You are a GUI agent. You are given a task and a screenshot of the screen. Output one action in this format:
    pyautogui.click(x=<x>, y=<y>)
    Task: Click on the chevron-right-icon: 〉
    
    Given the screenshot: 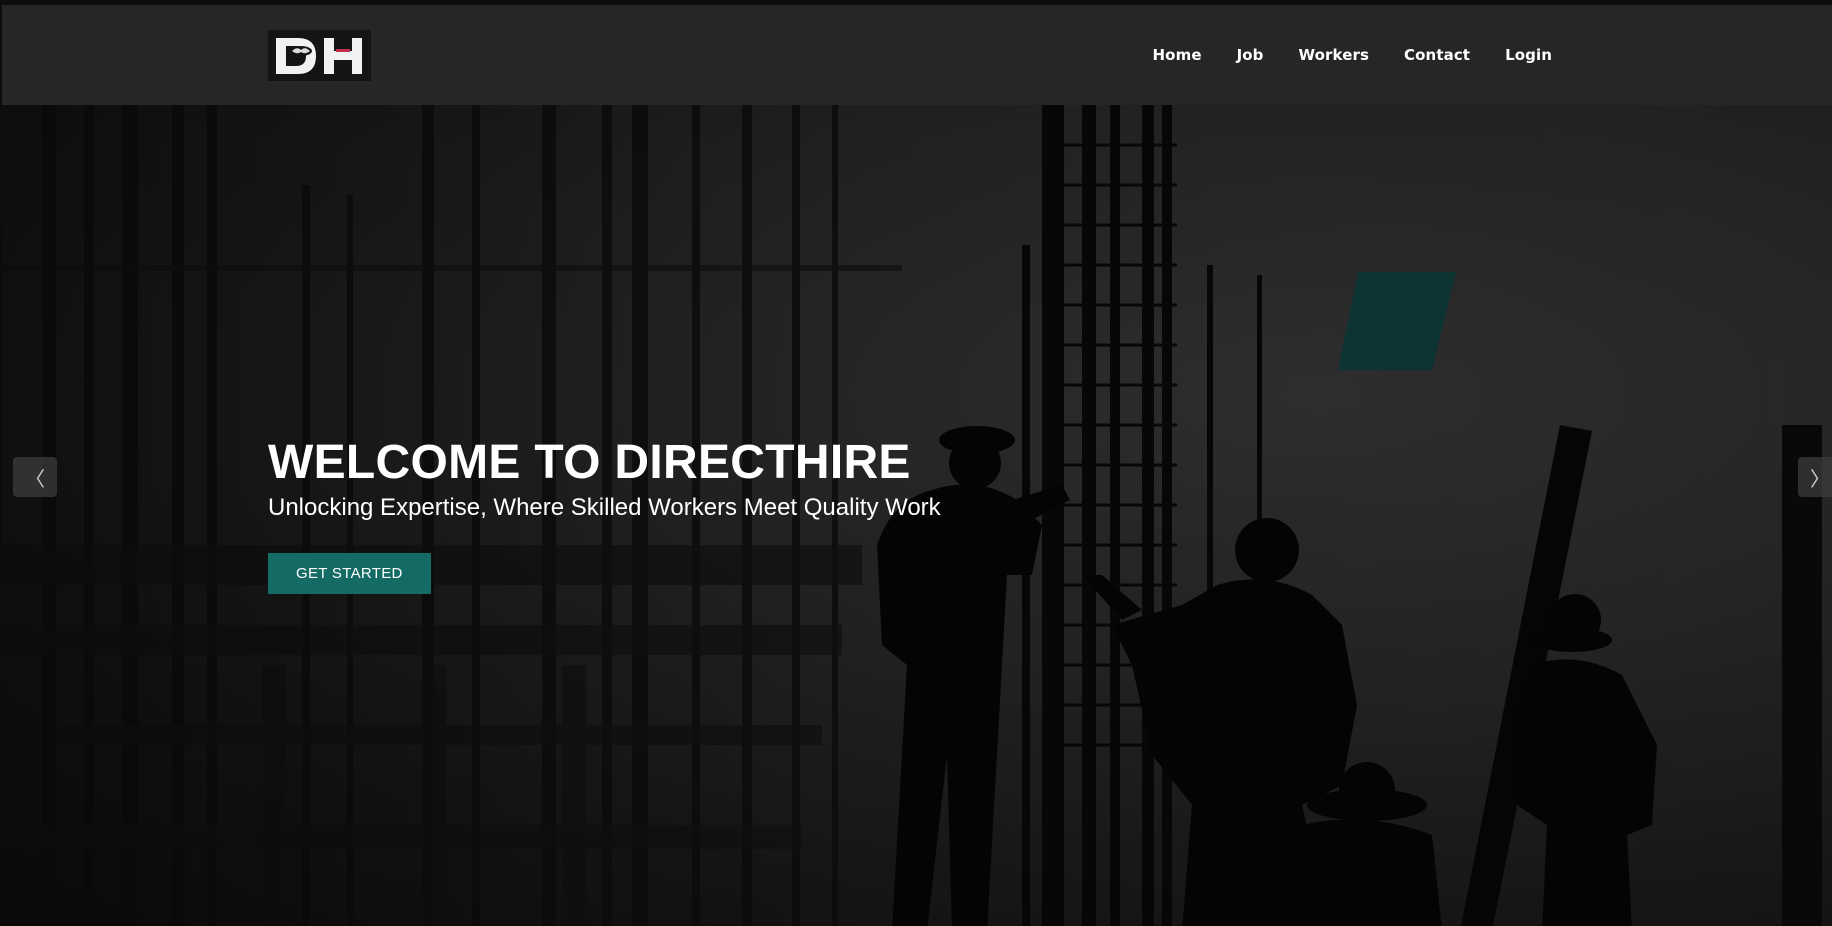 What is the action you would take?
    pyautogui.click(x=1820, y=478)
    